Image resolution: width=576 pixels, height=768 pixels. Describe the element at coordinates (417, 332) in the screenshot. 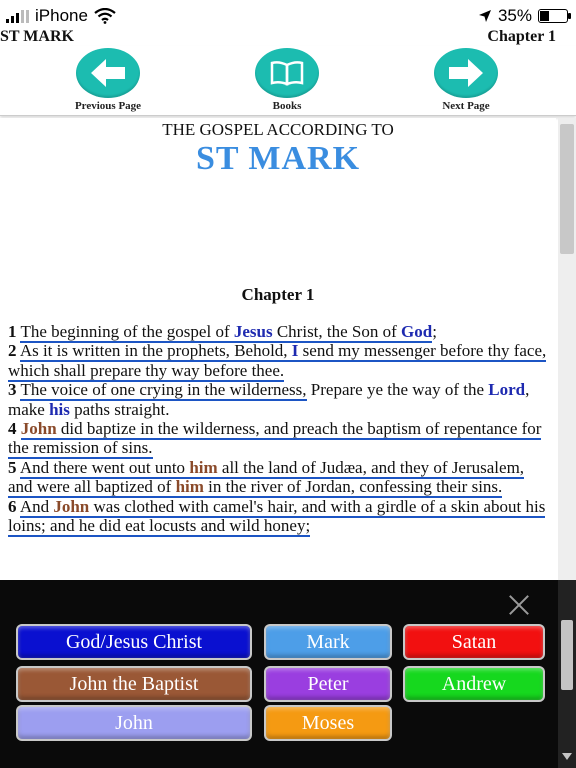

I see `highlighted-name: God` at that location.